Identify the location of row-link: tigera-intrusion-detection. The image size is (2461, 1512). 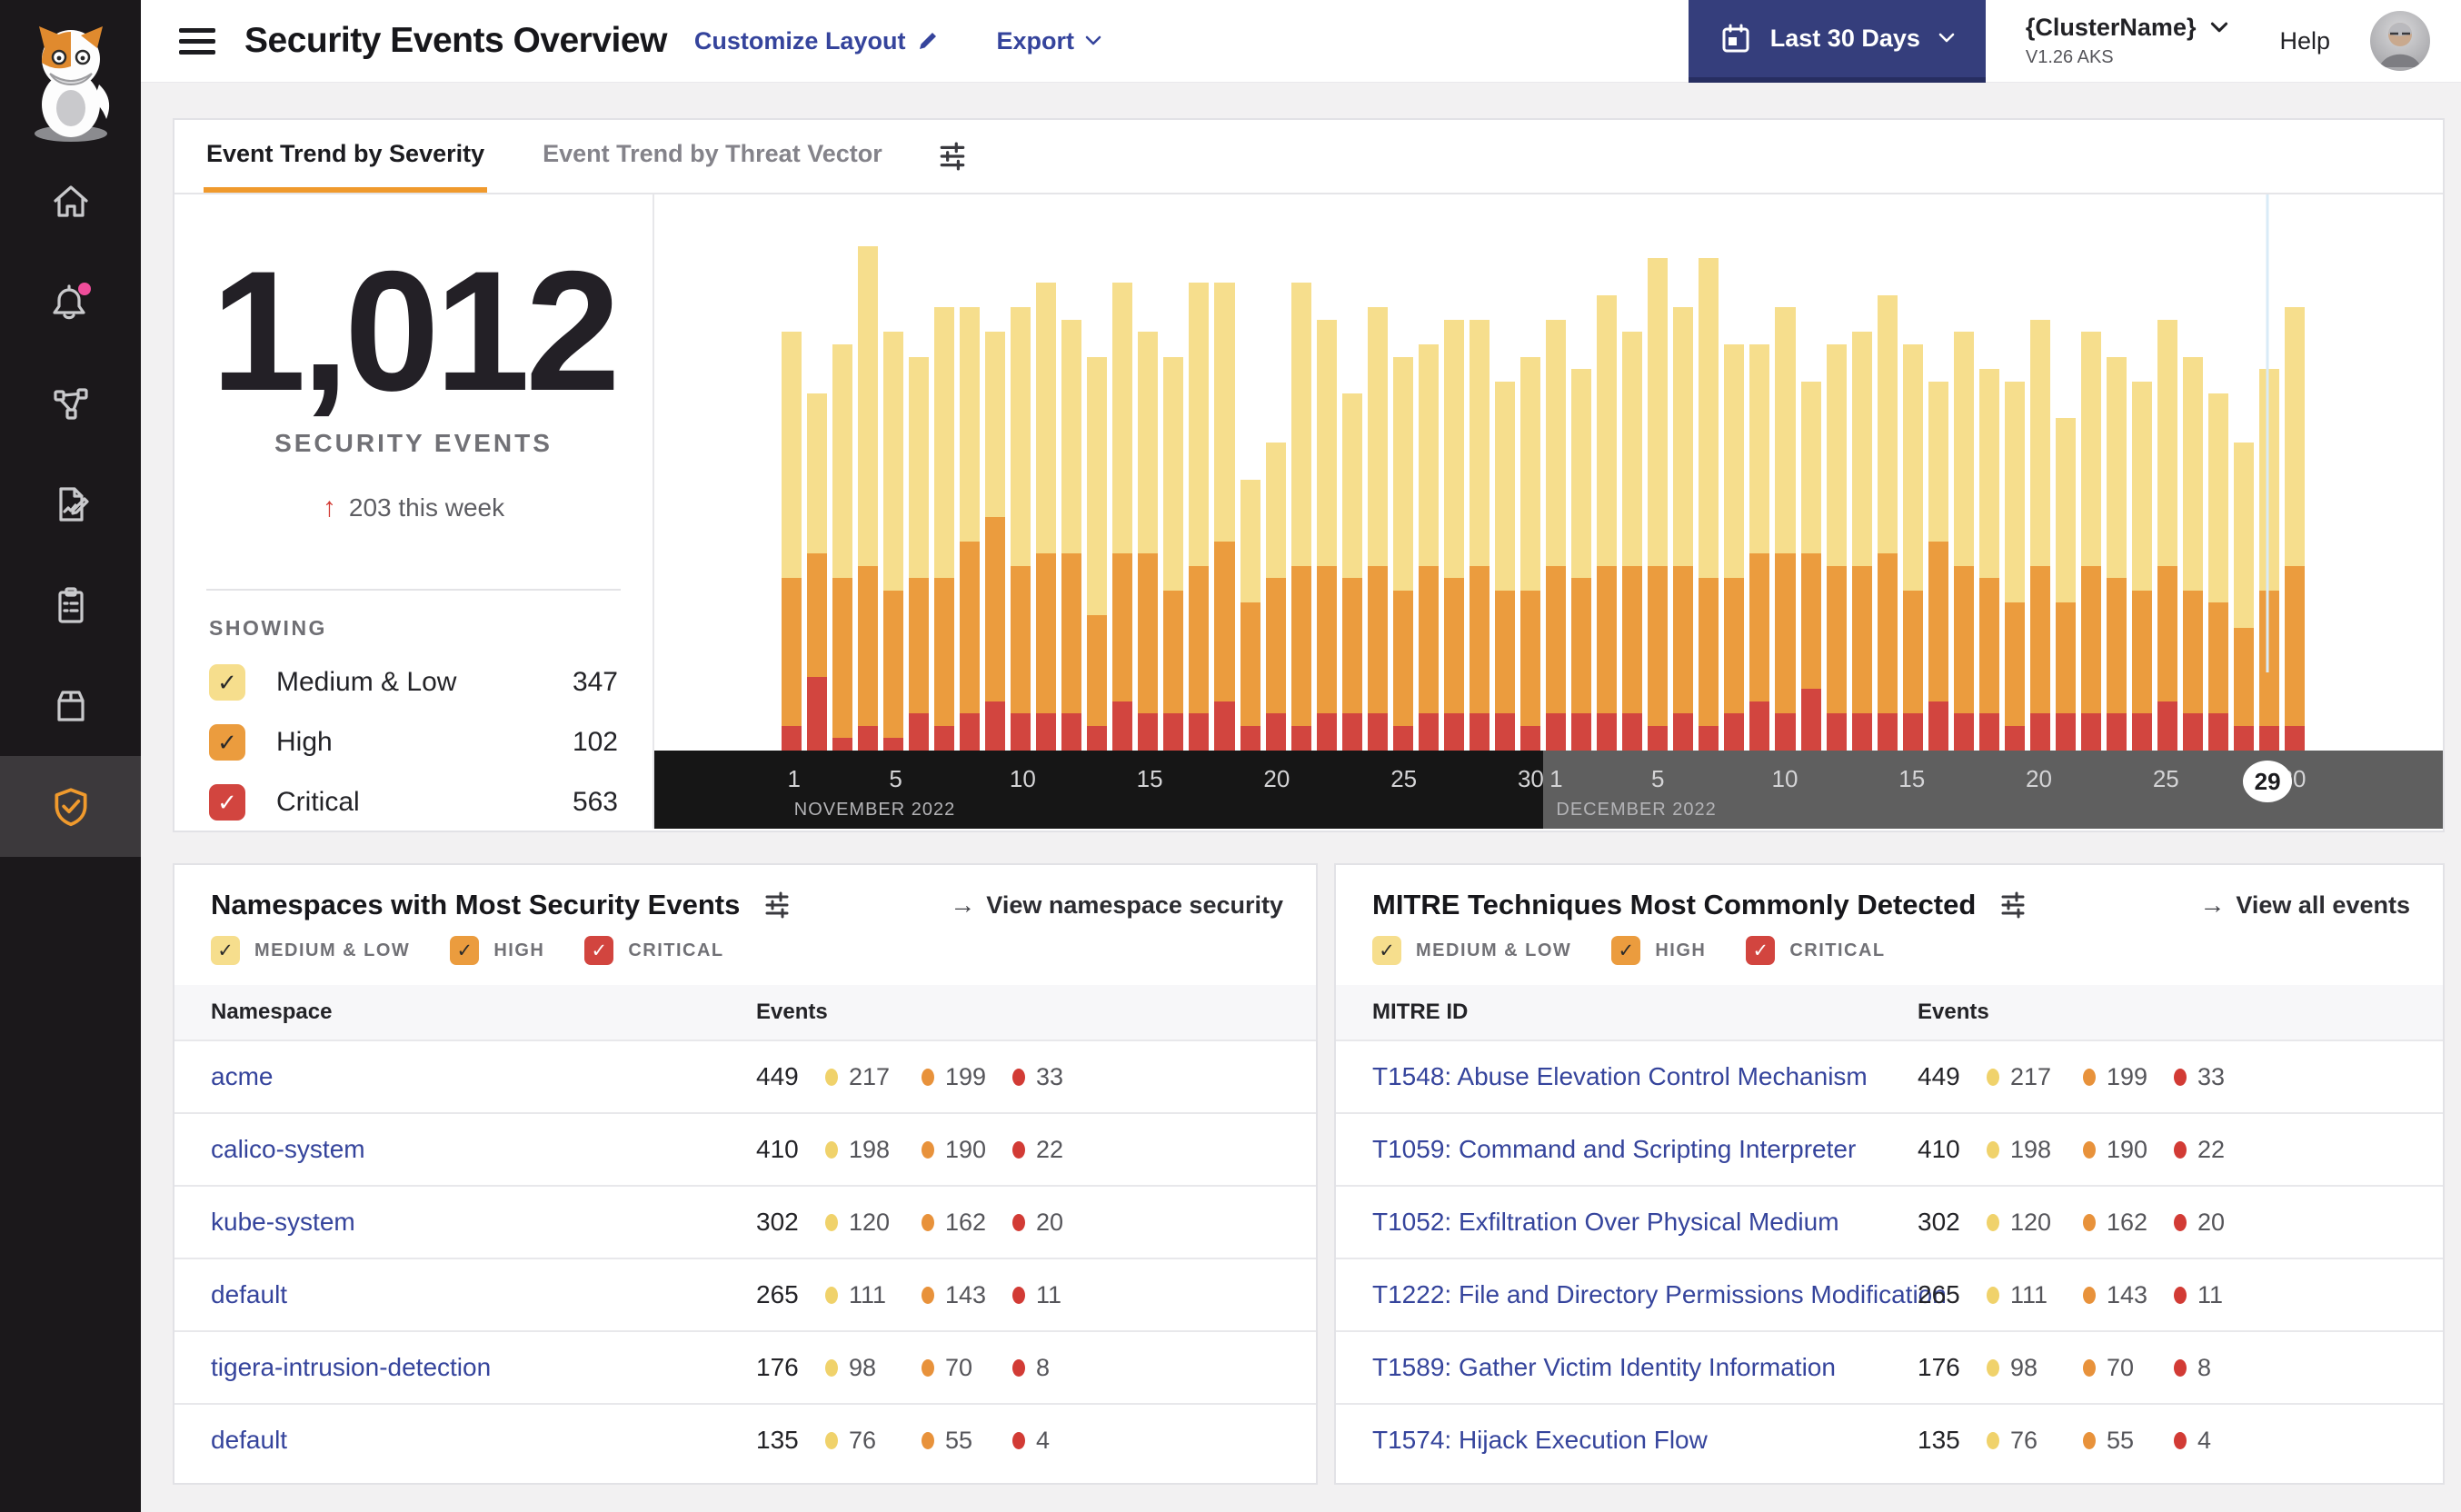
(351, 1367).